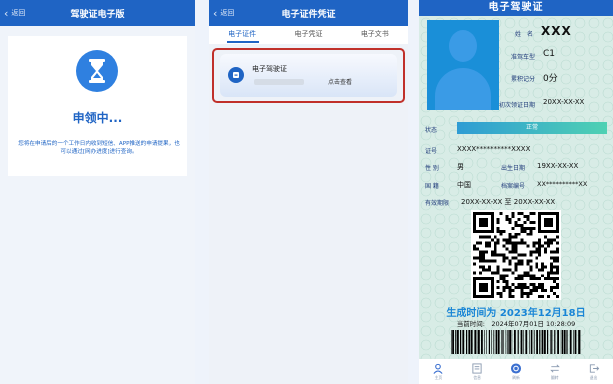 This screenshot has width=613, height=384. I want to click on refresh-icon, so click(516, 368).